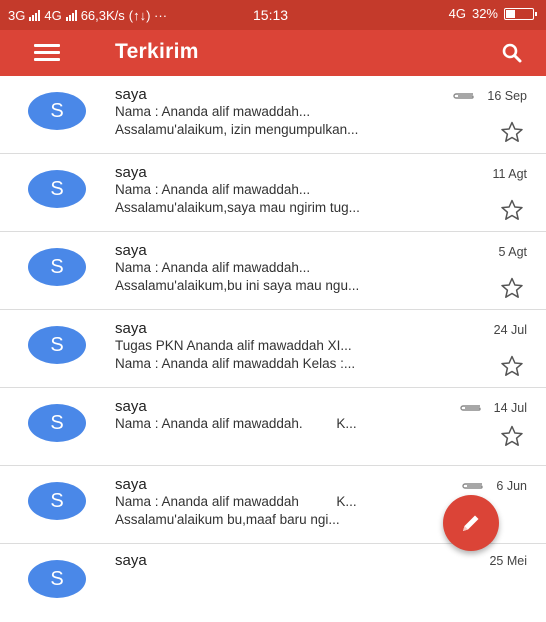  I want to click on status-extra: (↑↓) ···, so click(148, 15).